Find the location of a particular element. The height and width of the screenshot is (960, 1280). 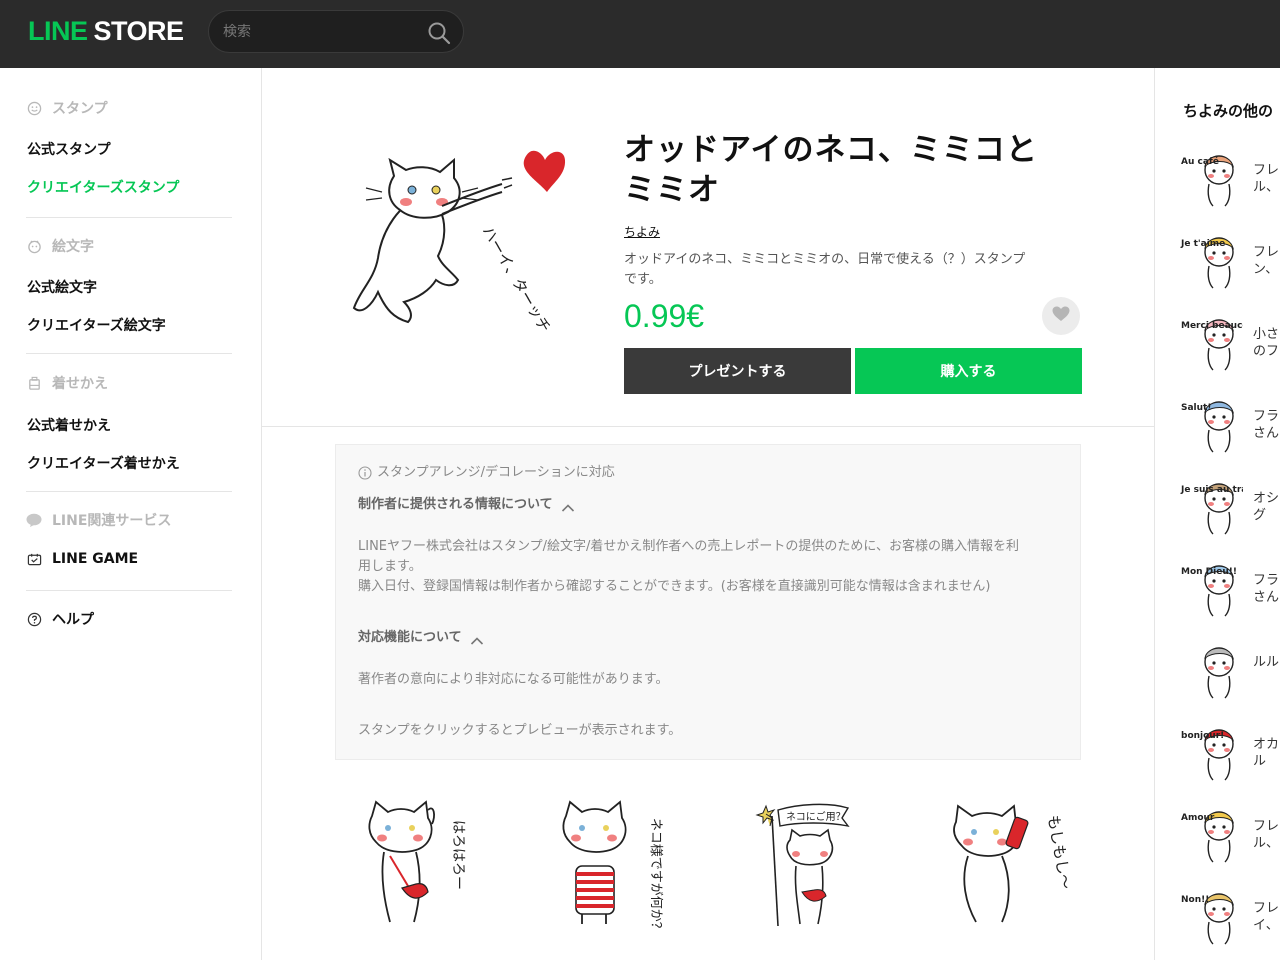

related-sticker-title: ルル is located at coordinates (1266, 662).